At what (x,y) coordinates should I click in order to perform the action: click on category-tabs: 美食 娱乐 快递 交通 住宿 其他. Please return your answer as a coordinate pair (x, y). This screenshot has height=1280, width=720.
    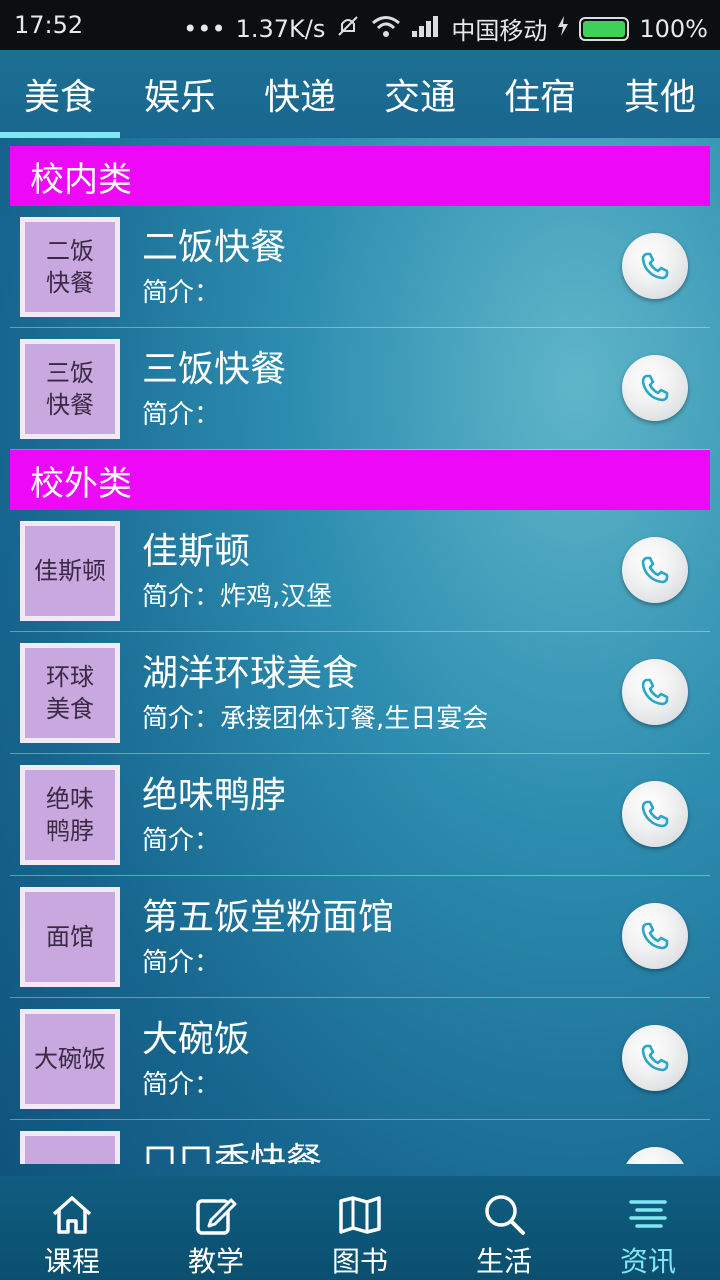
    Looking at the image, I should click on (360, 94).